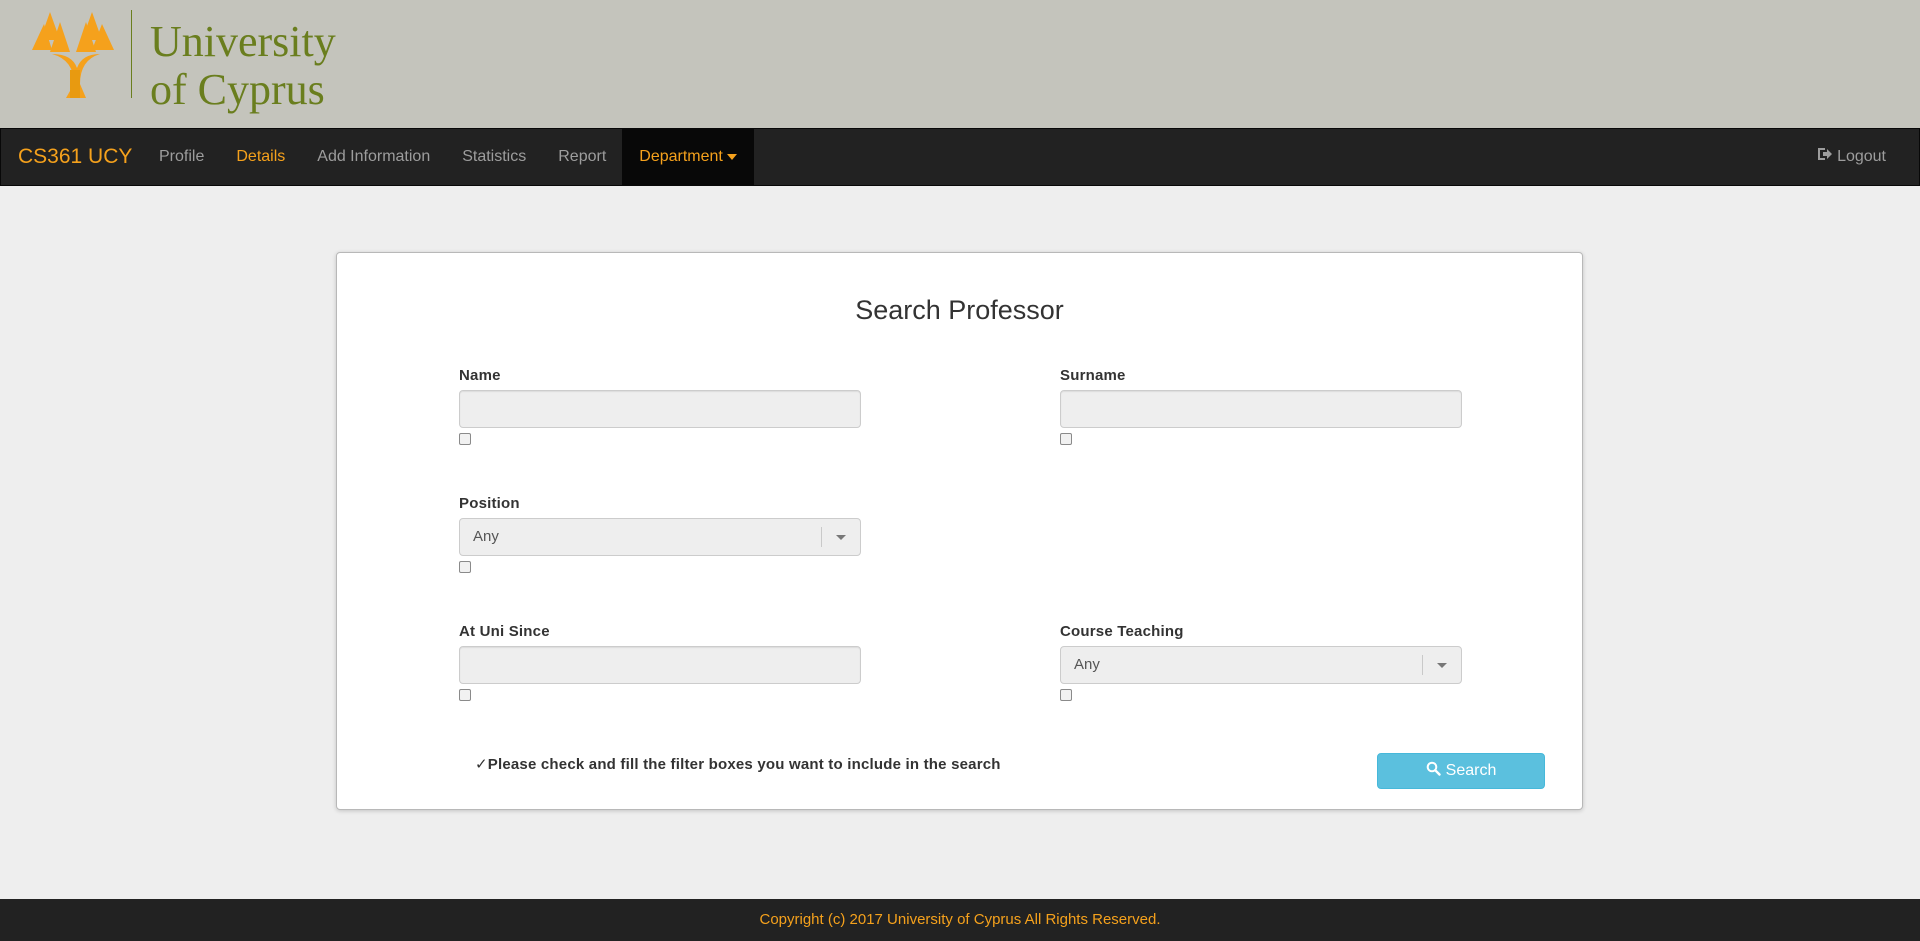 This screenshot has height=941, width=1920. What do you see at coordinates (582, 157) in the screenshot?
I see `nav-item-report: Report` at bounding box center [582, 157].